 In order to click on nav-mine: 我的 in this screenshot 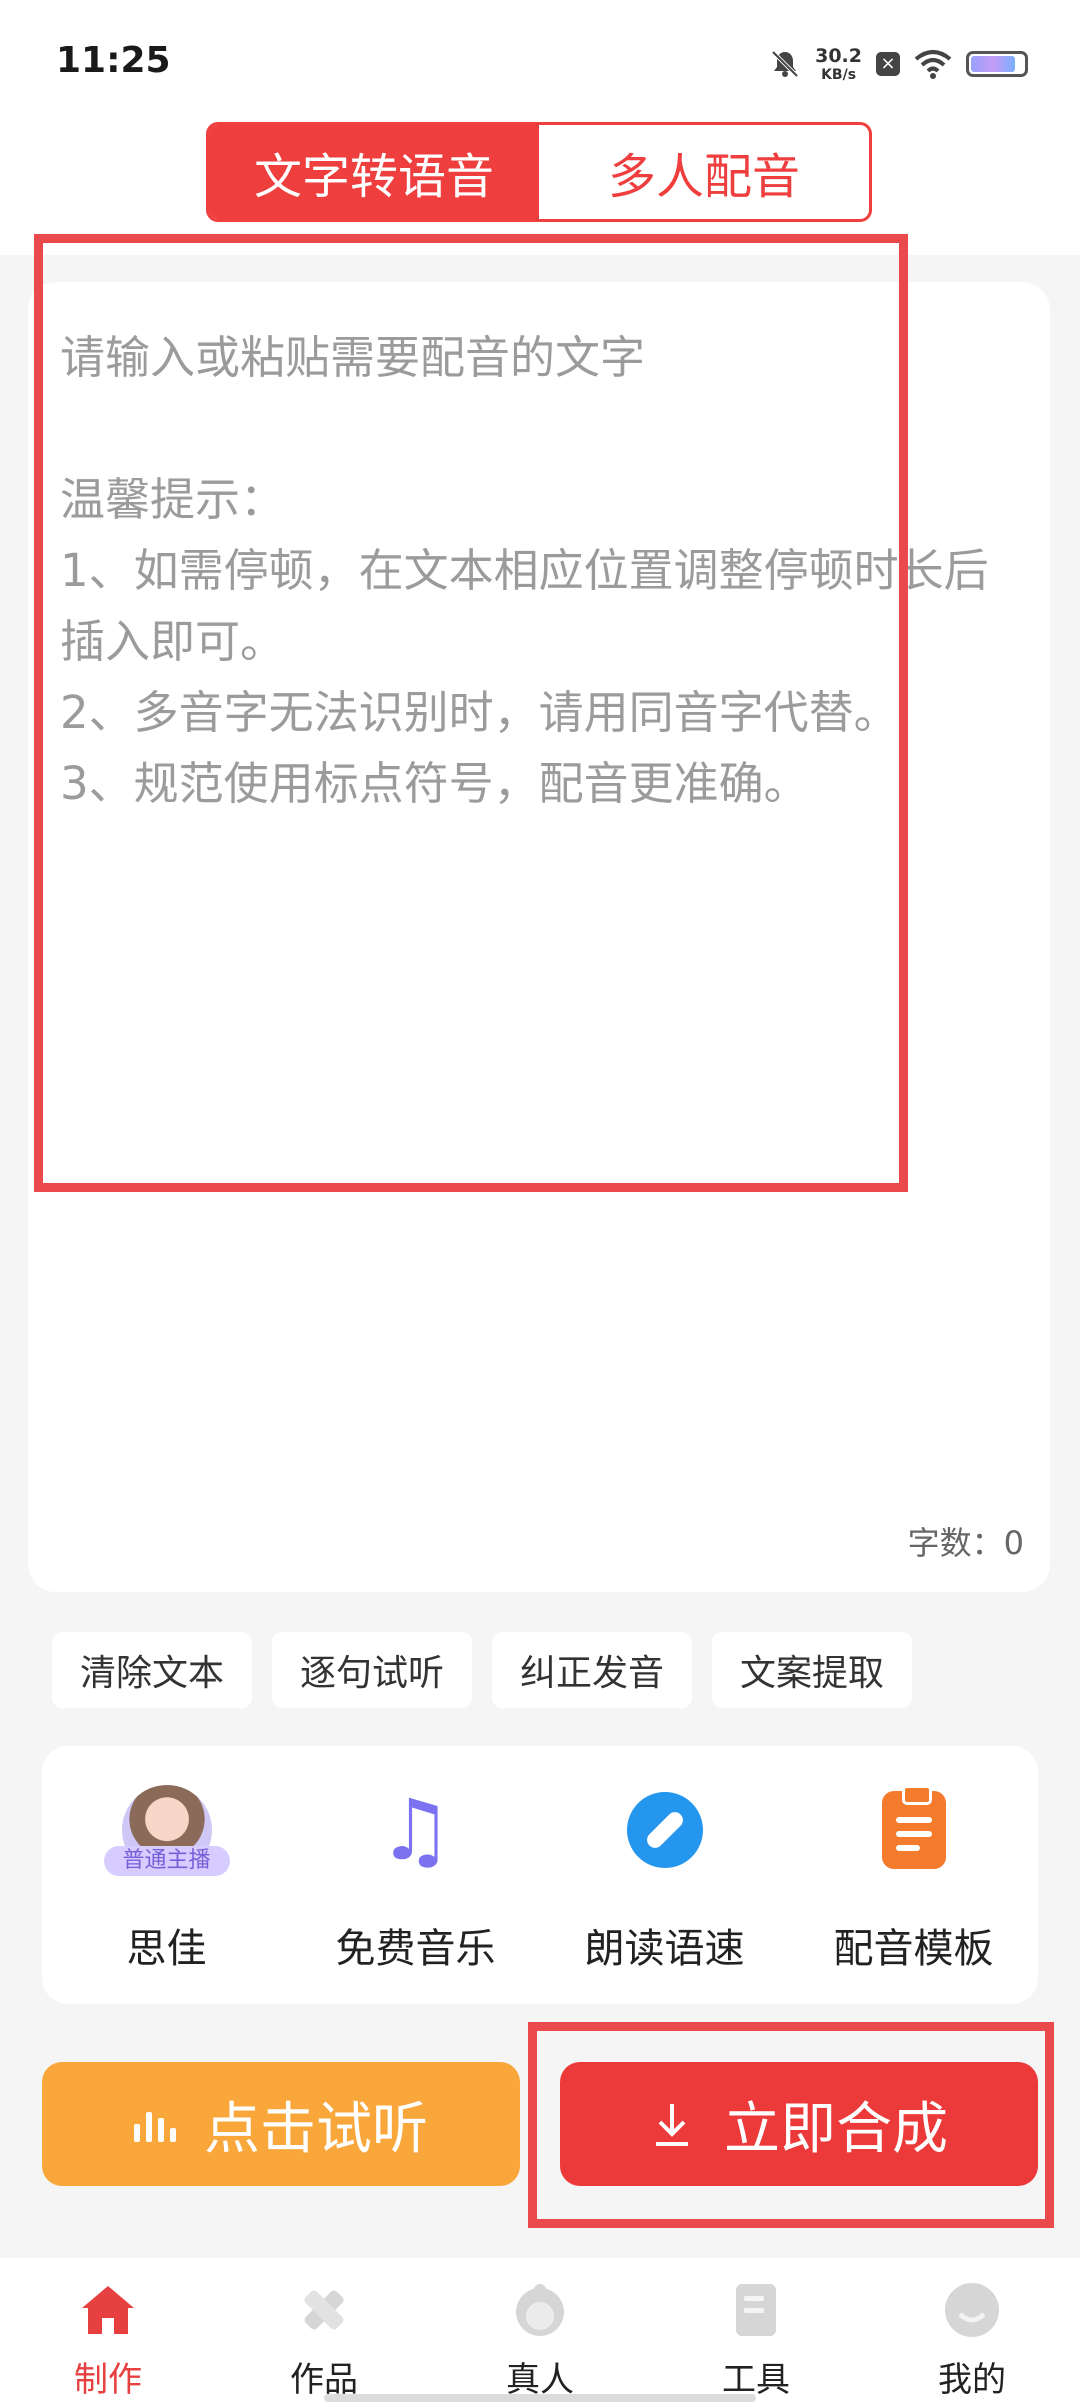, I will do `click(972, 2333)`.